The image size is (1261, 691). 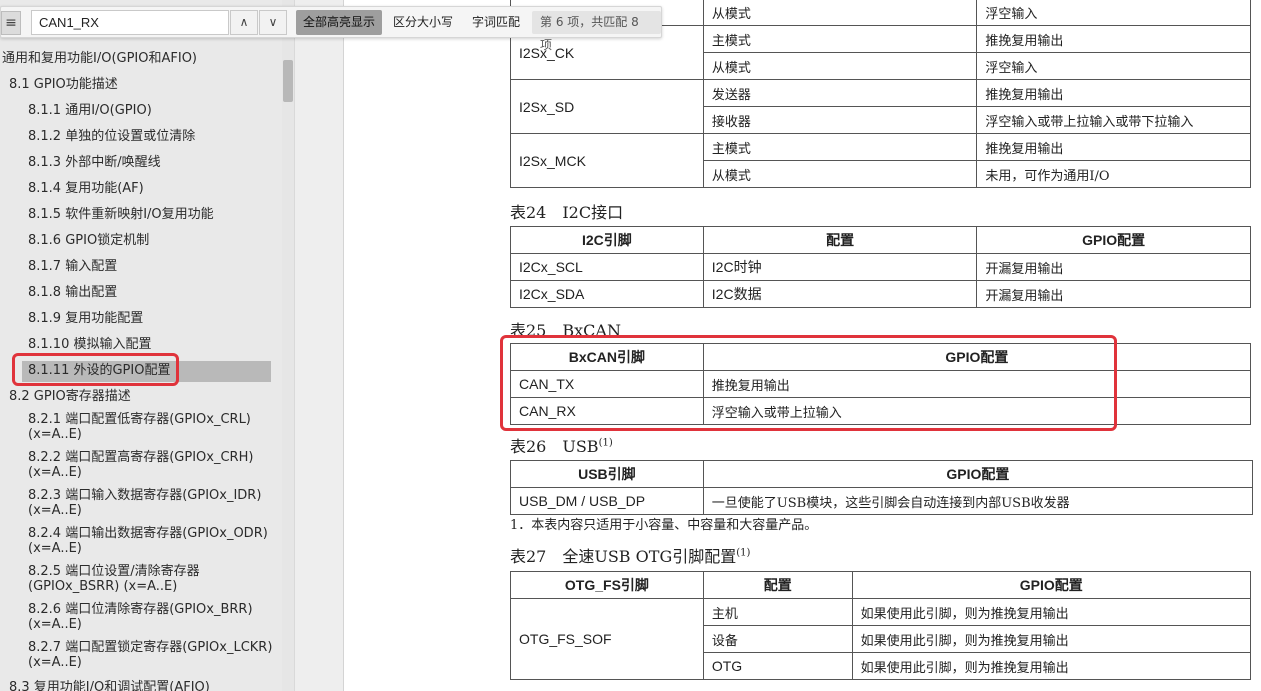 I want to click on table-cell: USB_DM / USB_DP, so click(x=607, y=501).